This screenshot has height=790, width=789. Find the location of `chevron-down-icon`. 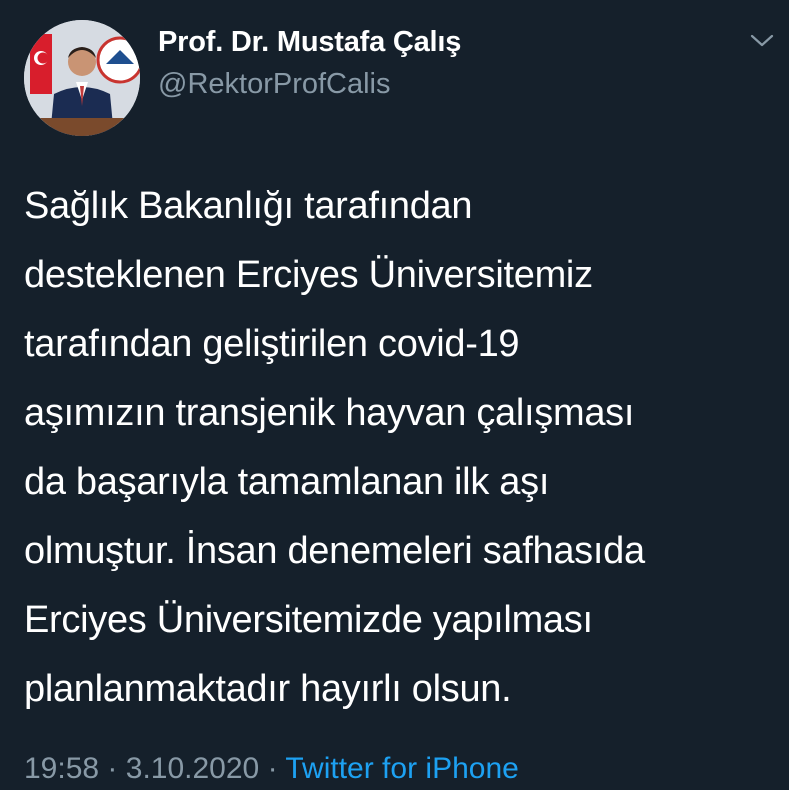

chevron-down-icon is located at coordinates (762, 41).